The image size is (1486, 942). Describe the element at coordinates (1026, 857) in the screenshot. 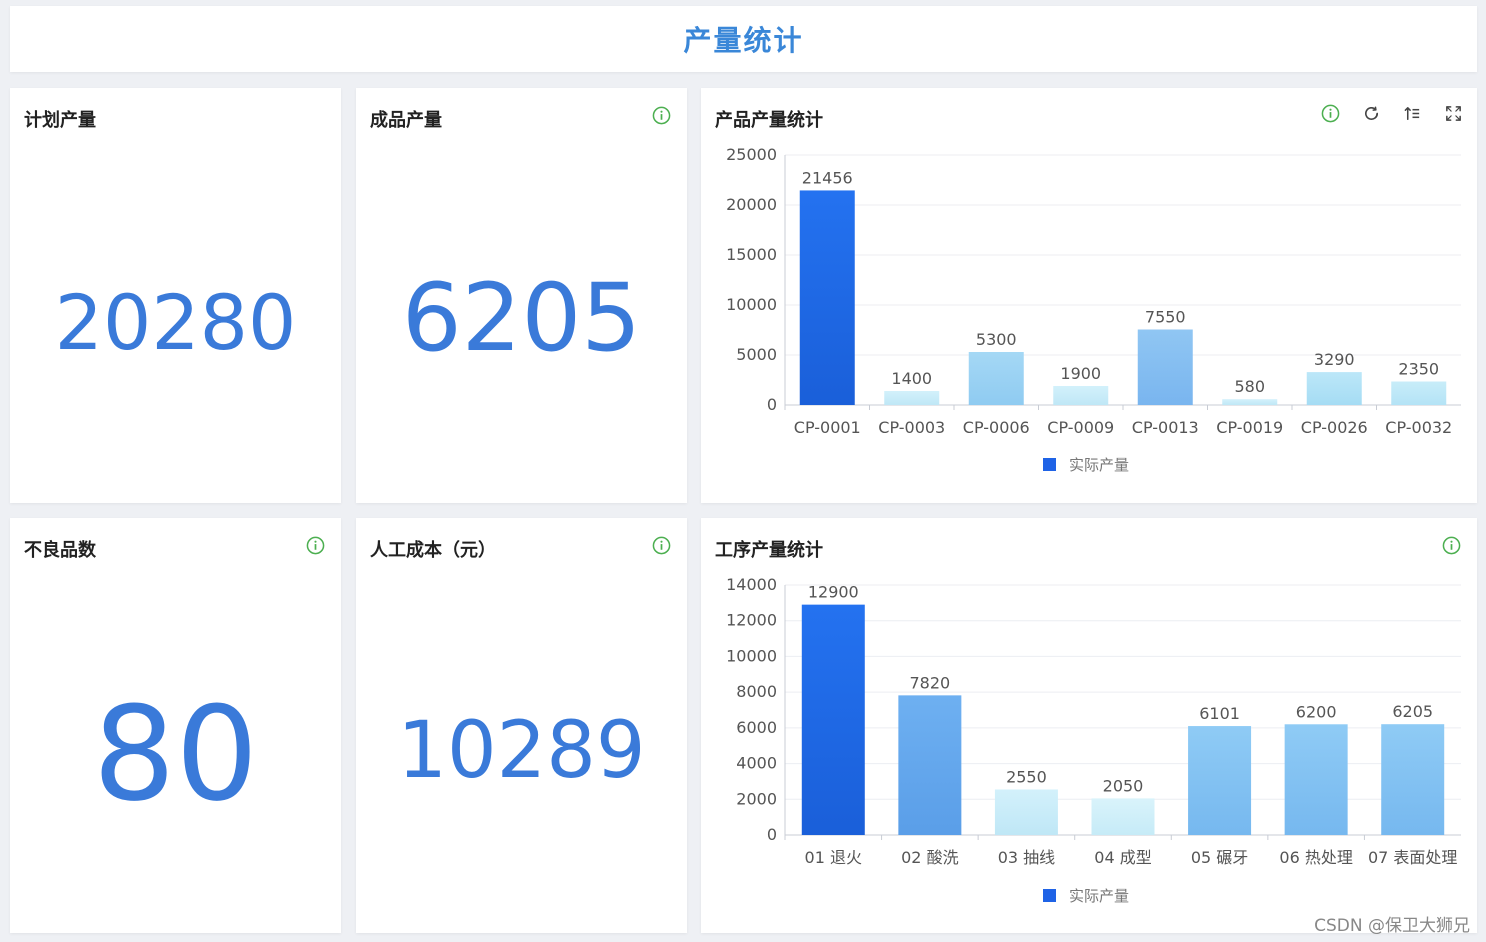

I see `x-tick-label: 03 抽线` at that location.